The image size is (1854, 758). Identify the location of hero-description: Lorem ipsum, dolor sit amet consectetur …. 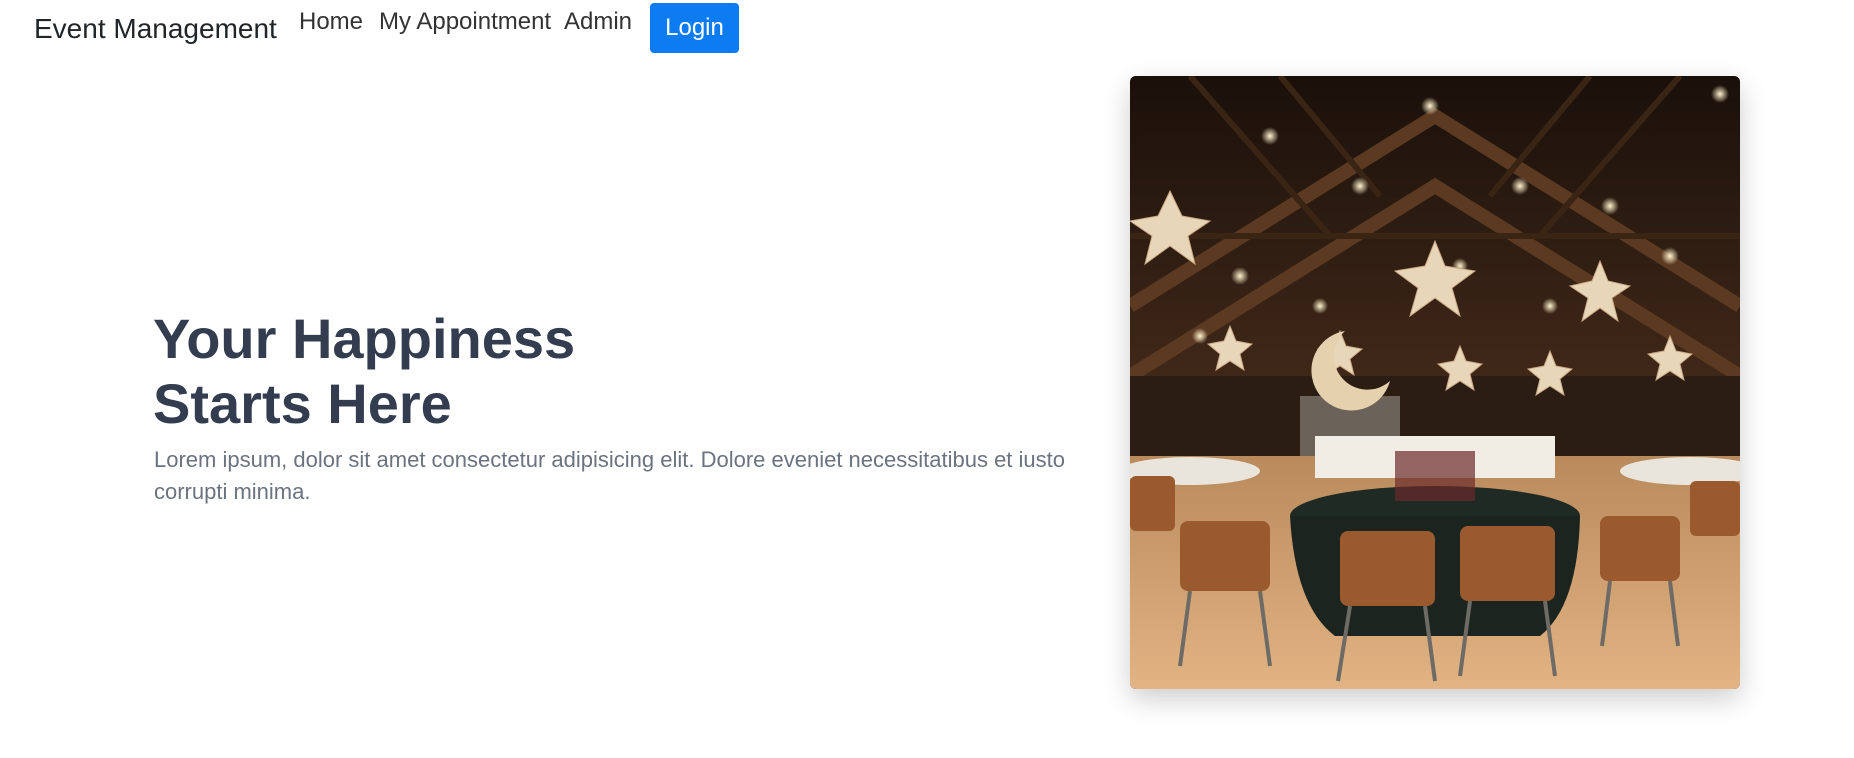
(610, 475).